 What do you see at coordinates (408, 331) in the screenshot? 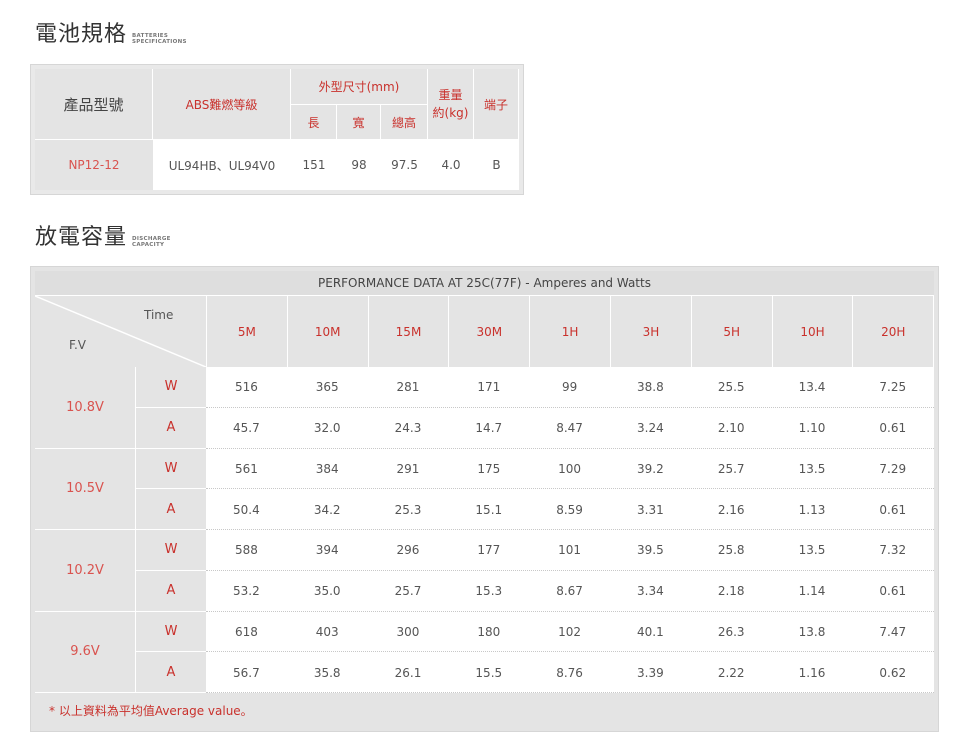
I see `time-header-2: 15M` at bounding box center [408, 331].